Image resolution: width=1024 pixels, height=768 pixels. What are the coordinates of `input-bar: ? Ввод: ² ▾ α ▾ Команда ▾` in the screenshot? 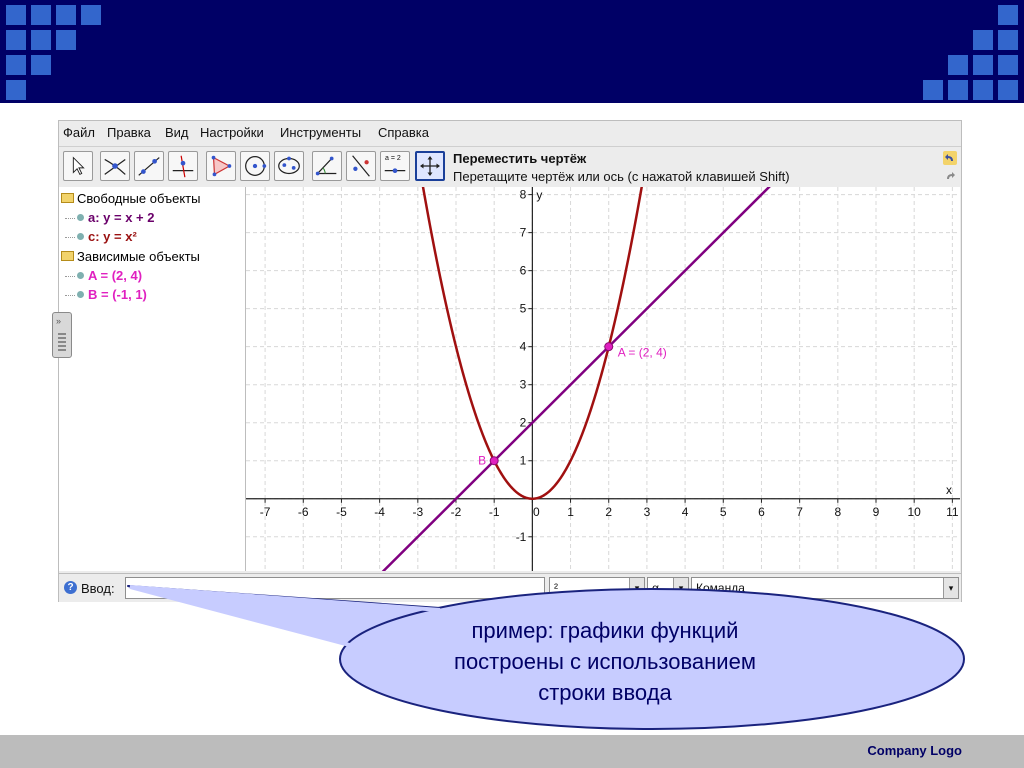 It's located at (510, 587).